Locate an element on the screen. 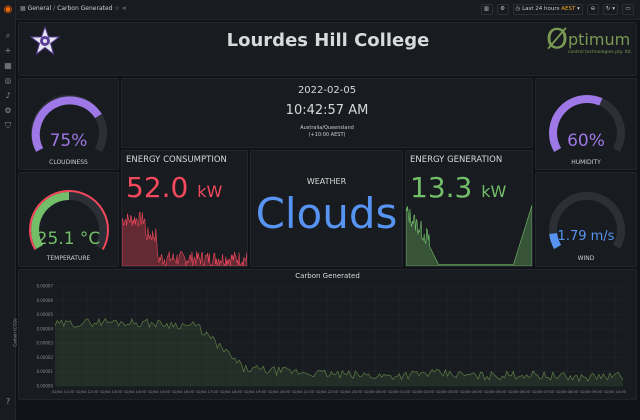 The height and width of the screenshot is (420, 640). energy-consumption-title: ENERGY CONSUMPTION is located at coordinates (176, 160).